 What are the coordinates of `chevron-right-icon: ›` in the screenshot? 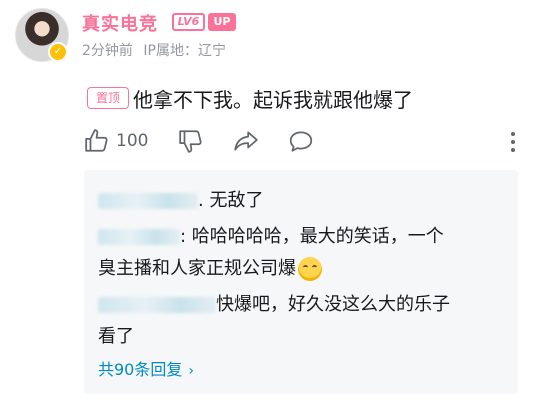 It's located at (191, 371).